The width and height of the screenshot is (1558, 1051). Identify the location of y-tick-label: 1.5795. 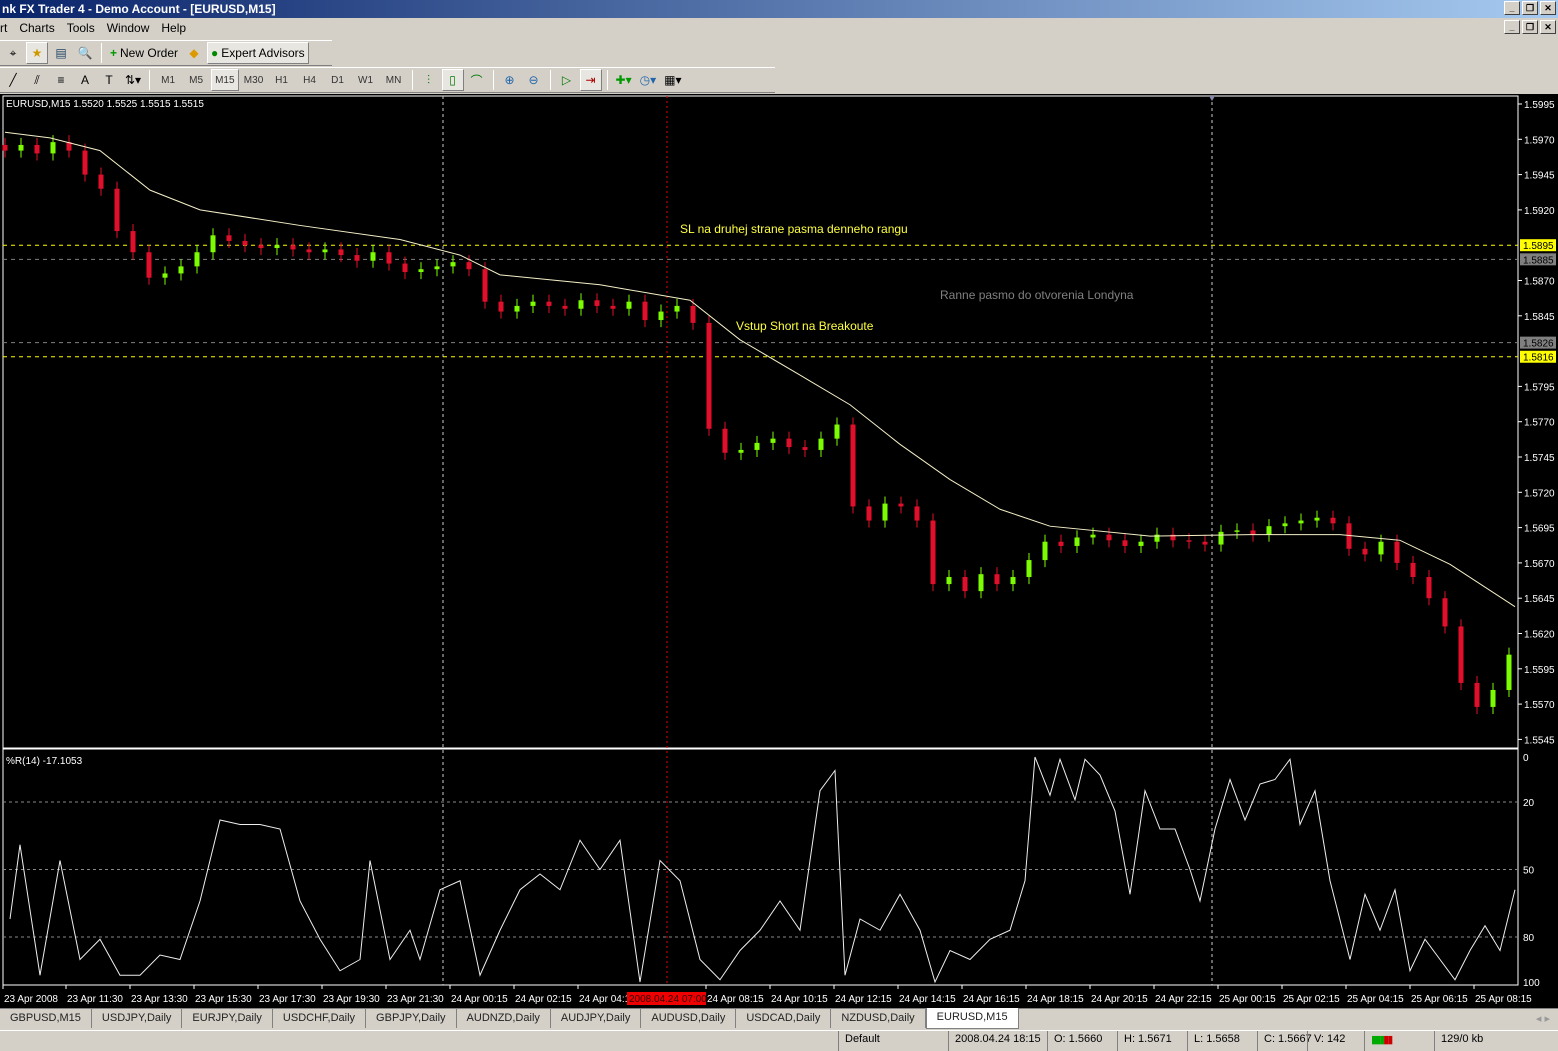
(1539, 387).